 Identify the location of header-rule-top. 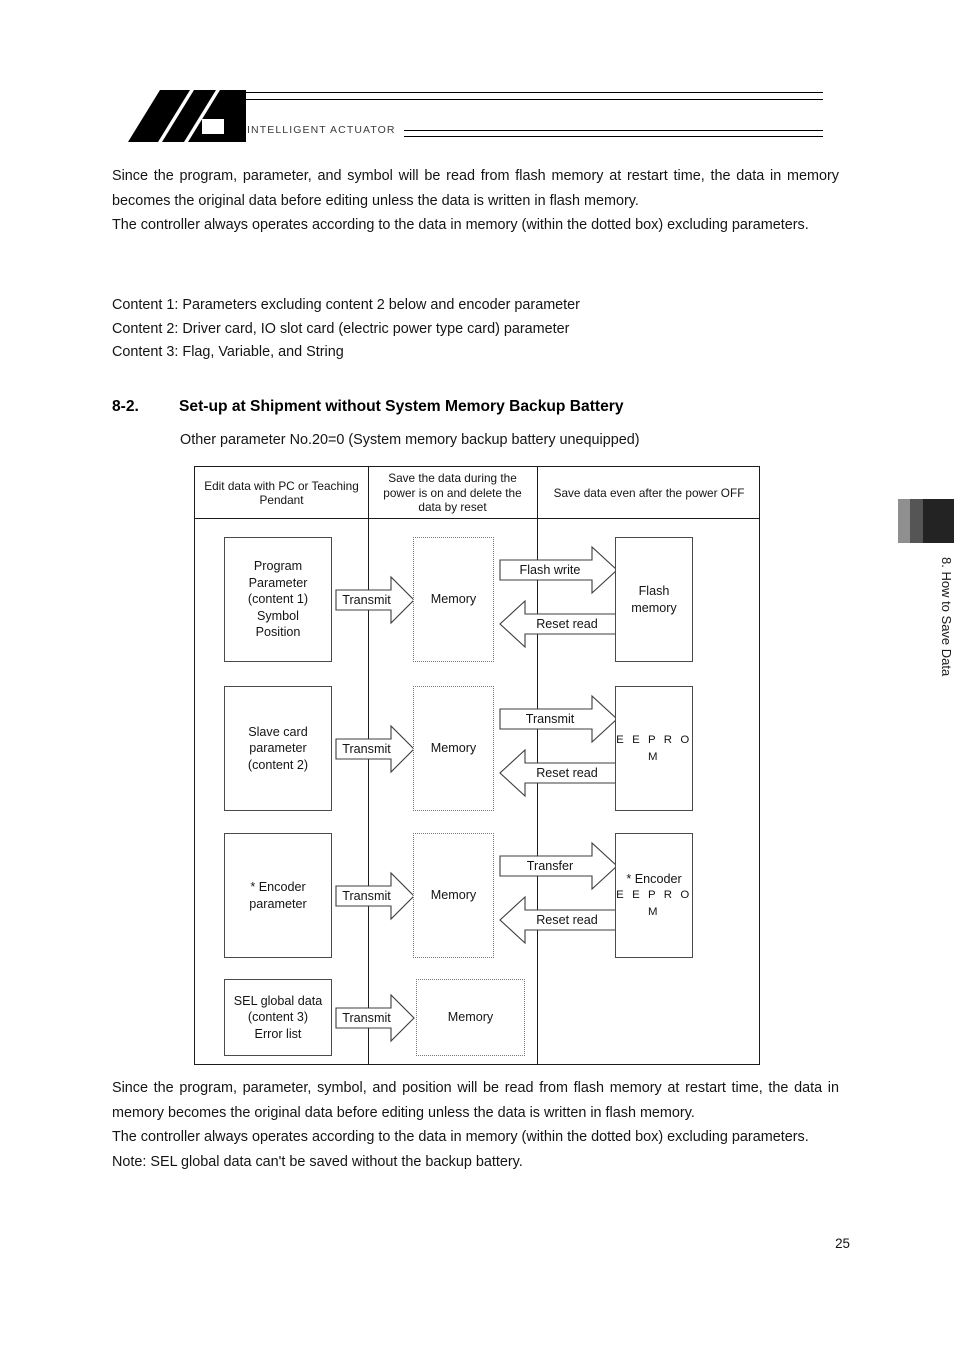
(533, 96).